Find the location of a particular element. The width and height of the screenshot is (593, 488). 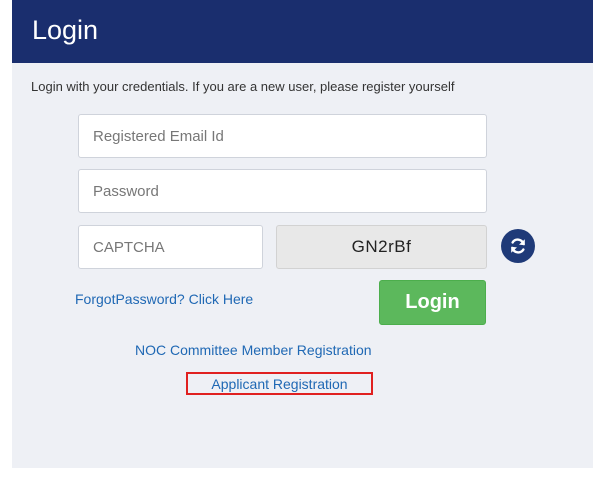

applicant-registration-label: Applicant Registration is located at coordinates (279, 383).